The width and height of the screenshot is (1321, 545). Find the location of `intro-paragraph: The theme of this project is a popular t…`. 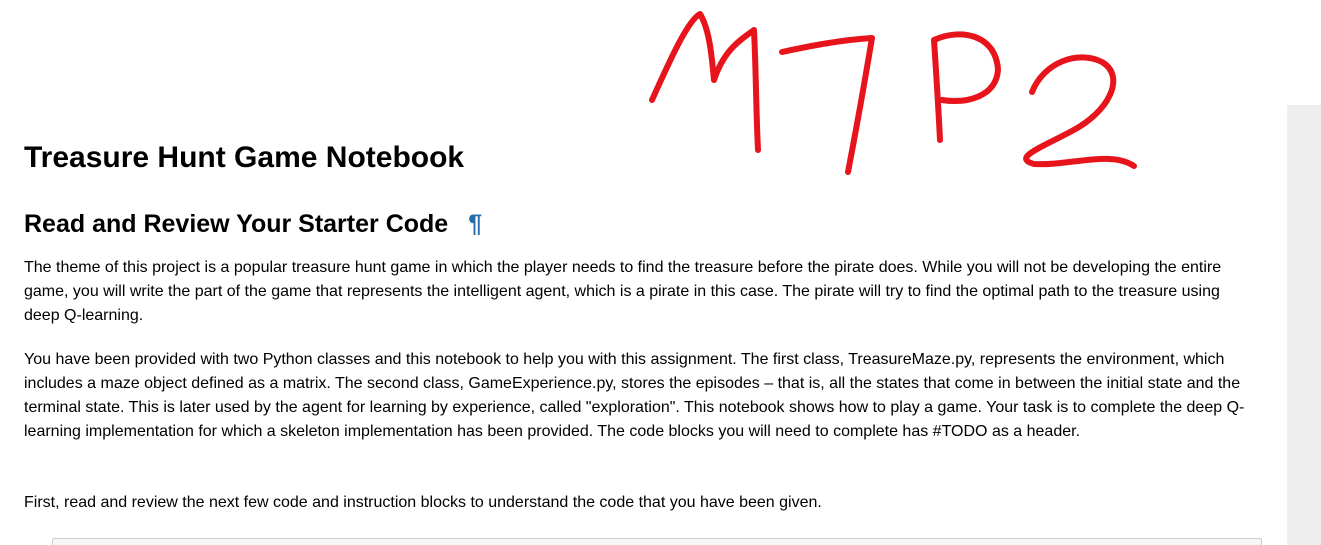

intro-paragraph: The theme of this project is a popular t… is located at coordinates (623, 291).